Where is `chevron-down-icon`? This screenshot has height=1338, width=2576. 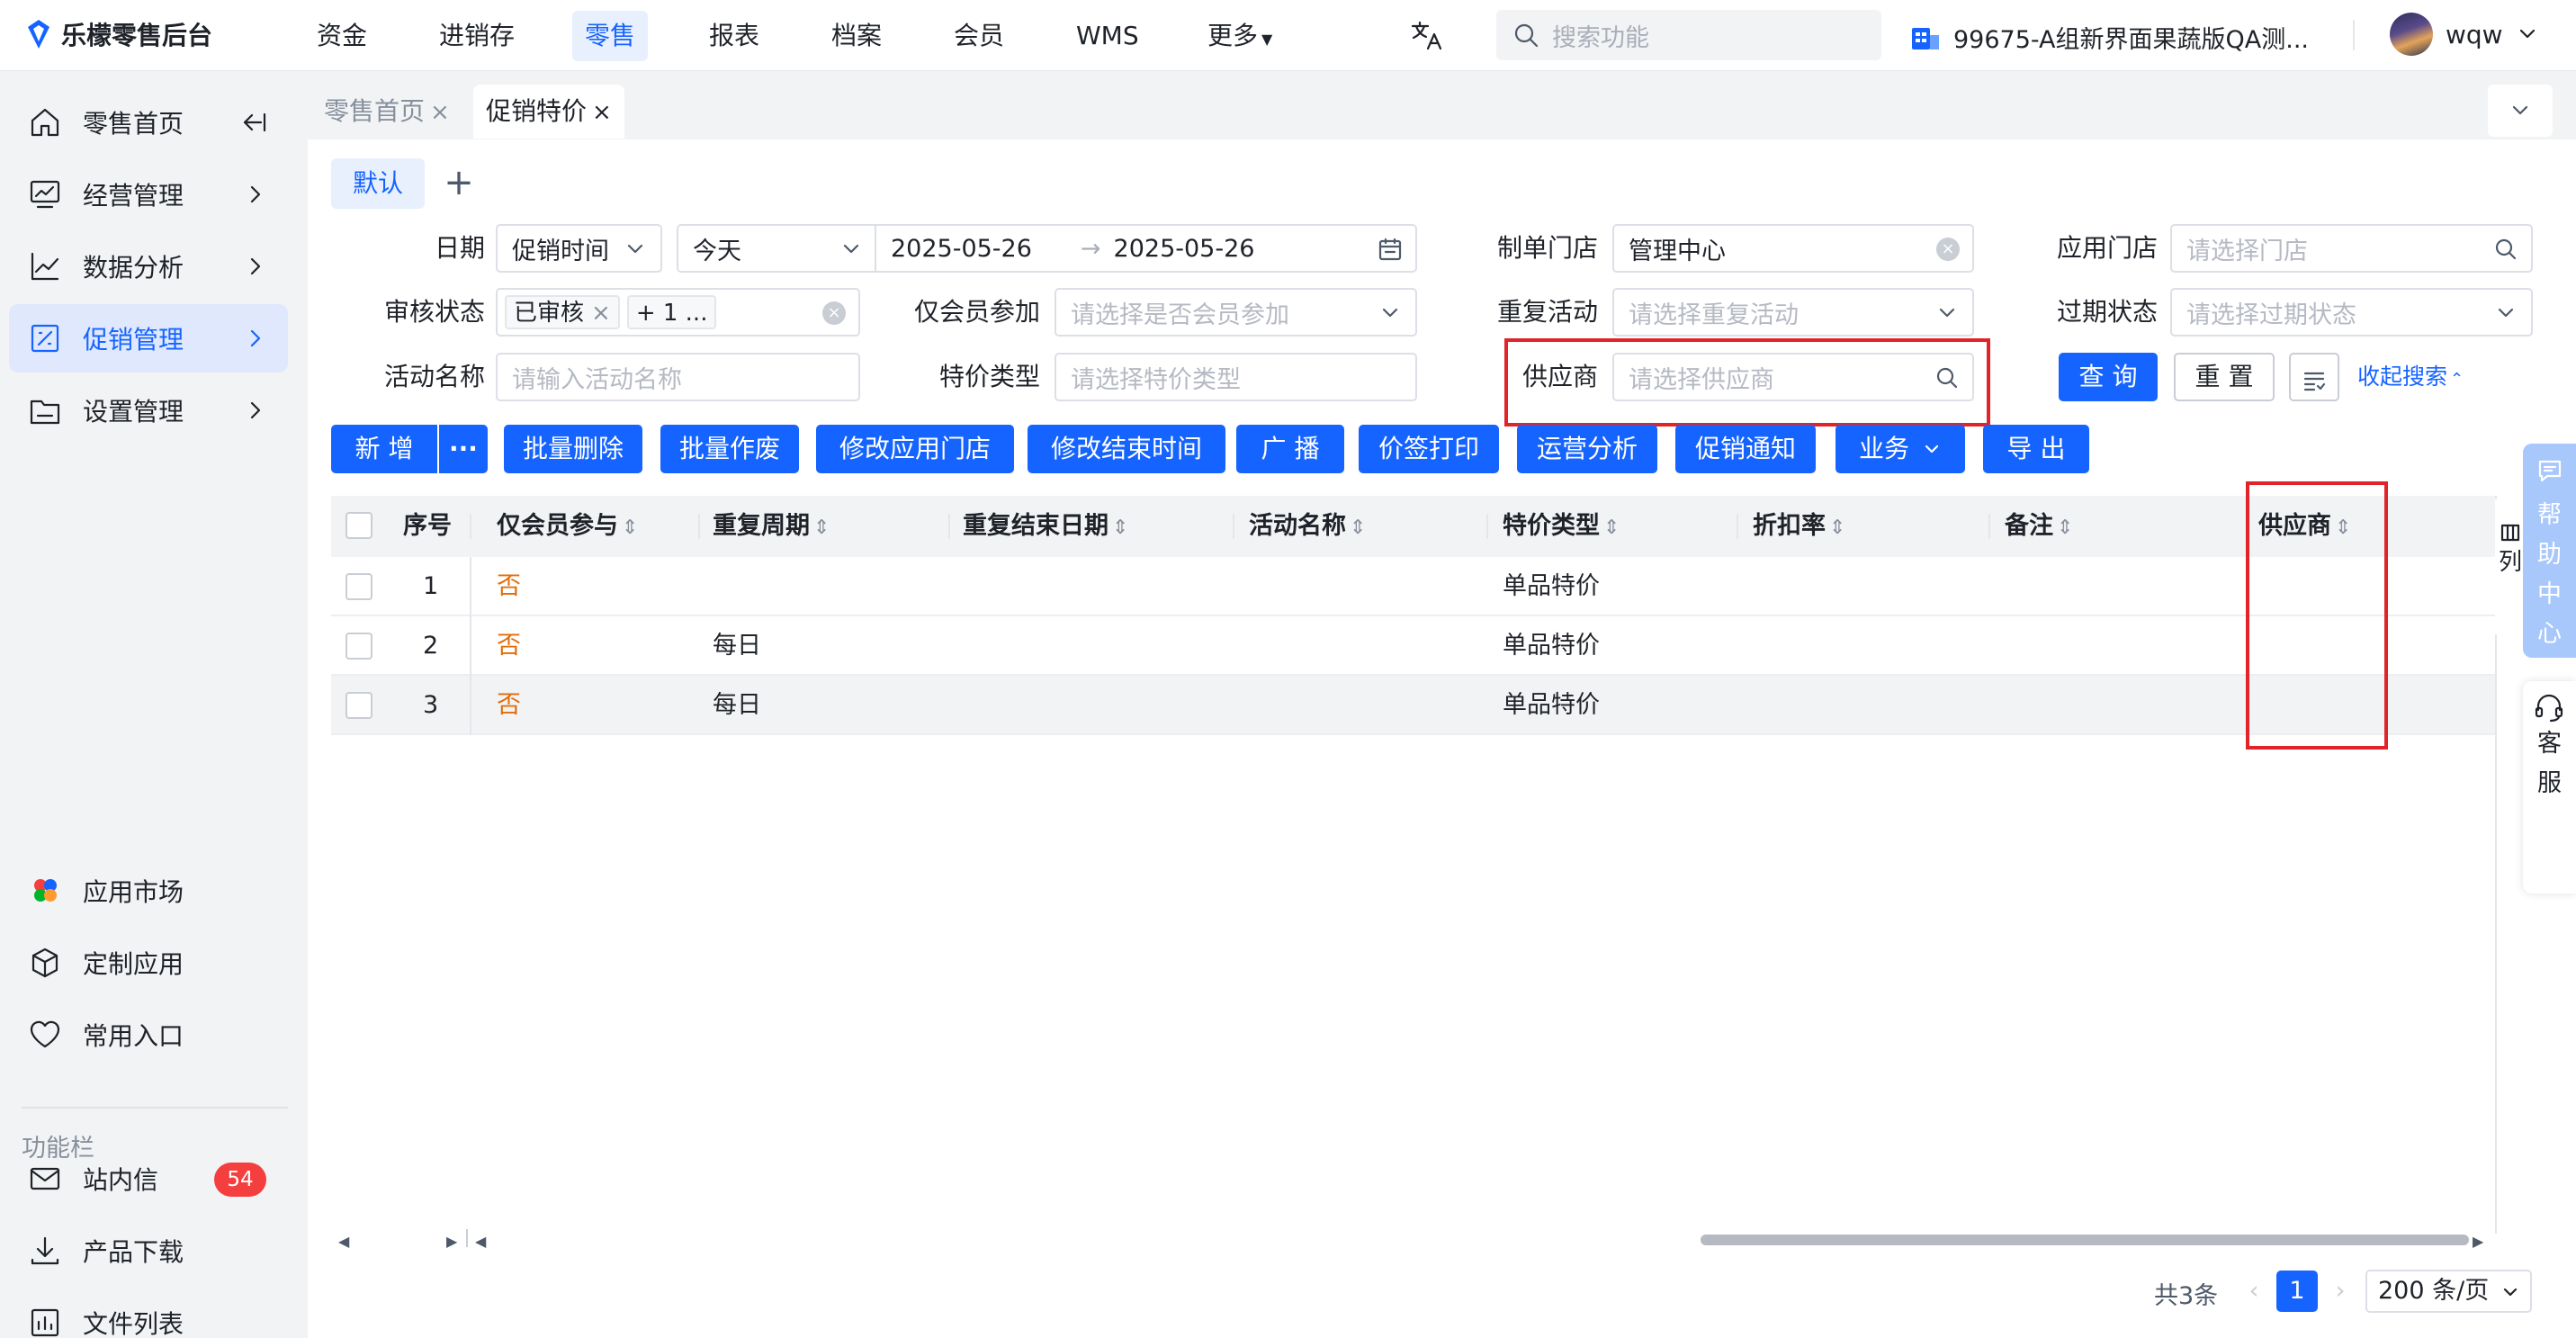
chevron-down-icon is located at coordinates (2510, 1292).